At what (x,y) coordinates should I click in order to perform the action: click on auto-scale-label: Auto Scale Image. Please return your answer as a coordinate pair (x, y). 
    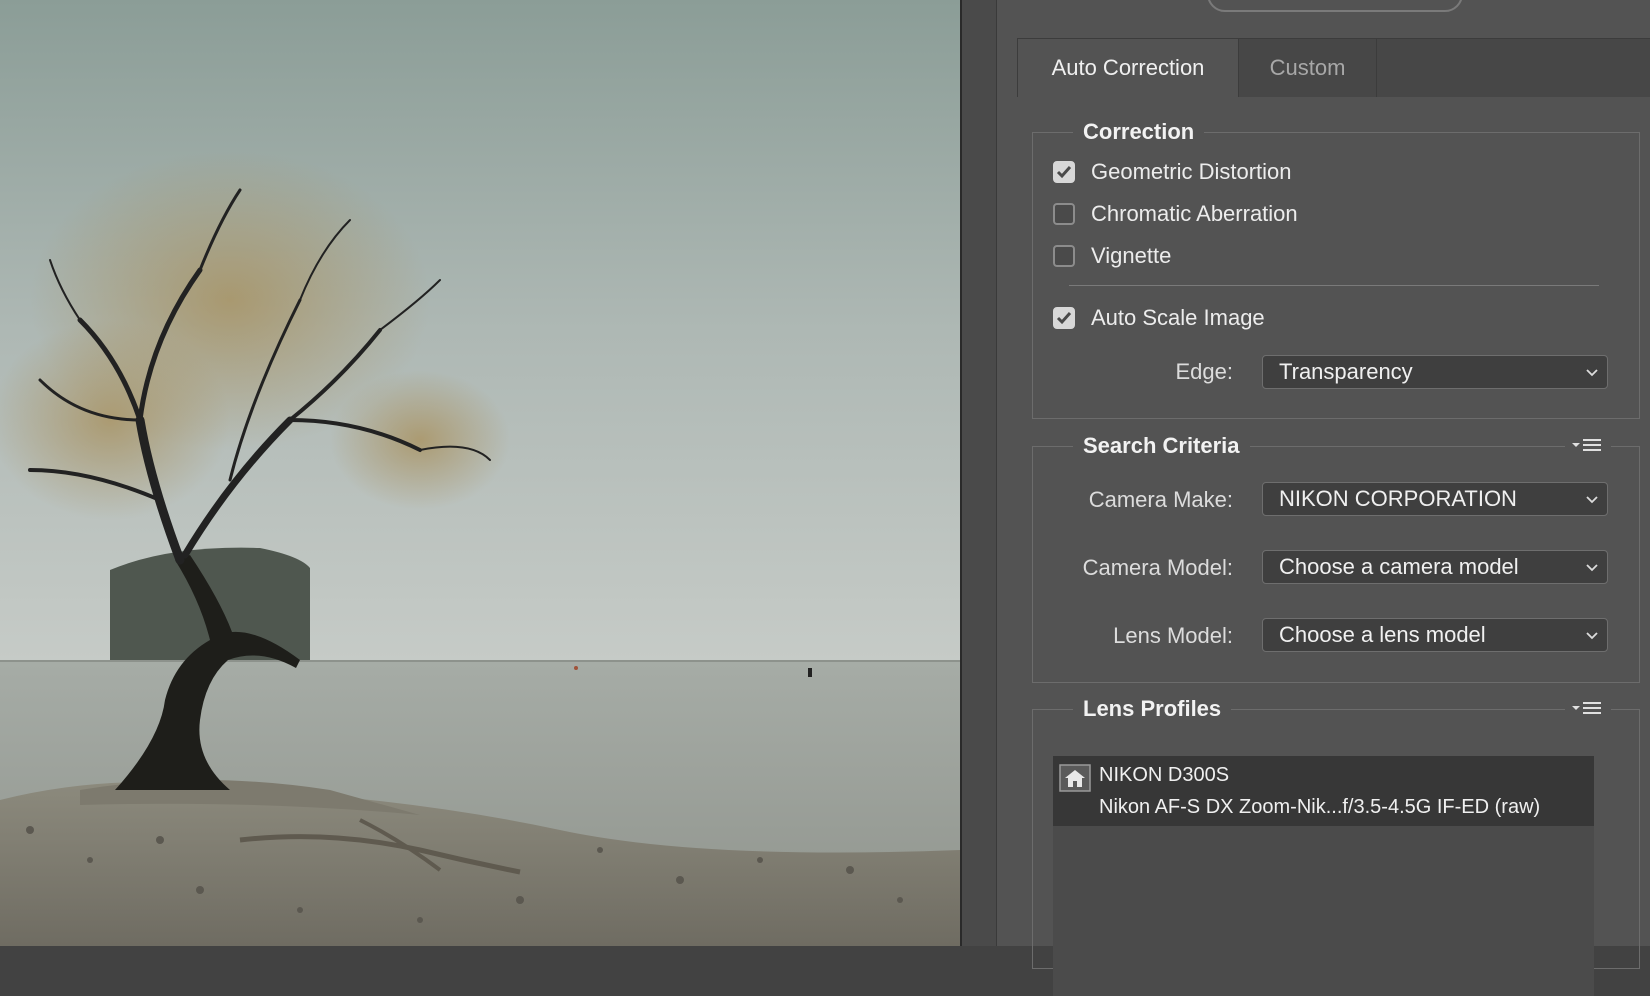
    Looking at the image, I should click on (1178, 317).